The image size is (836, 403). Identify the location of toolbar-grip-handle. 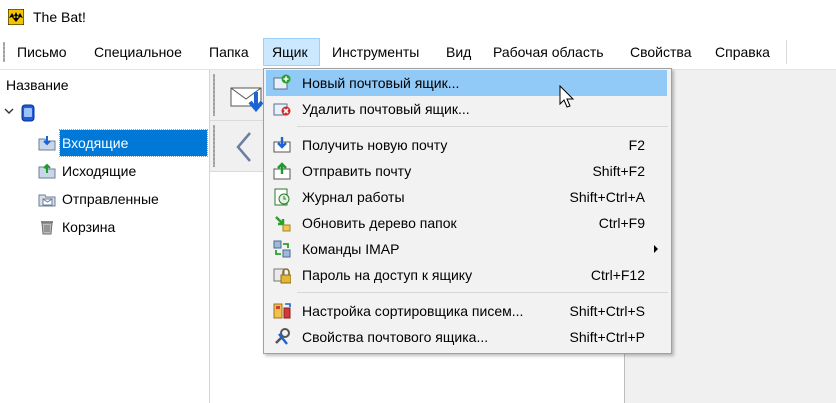
(214, 95).